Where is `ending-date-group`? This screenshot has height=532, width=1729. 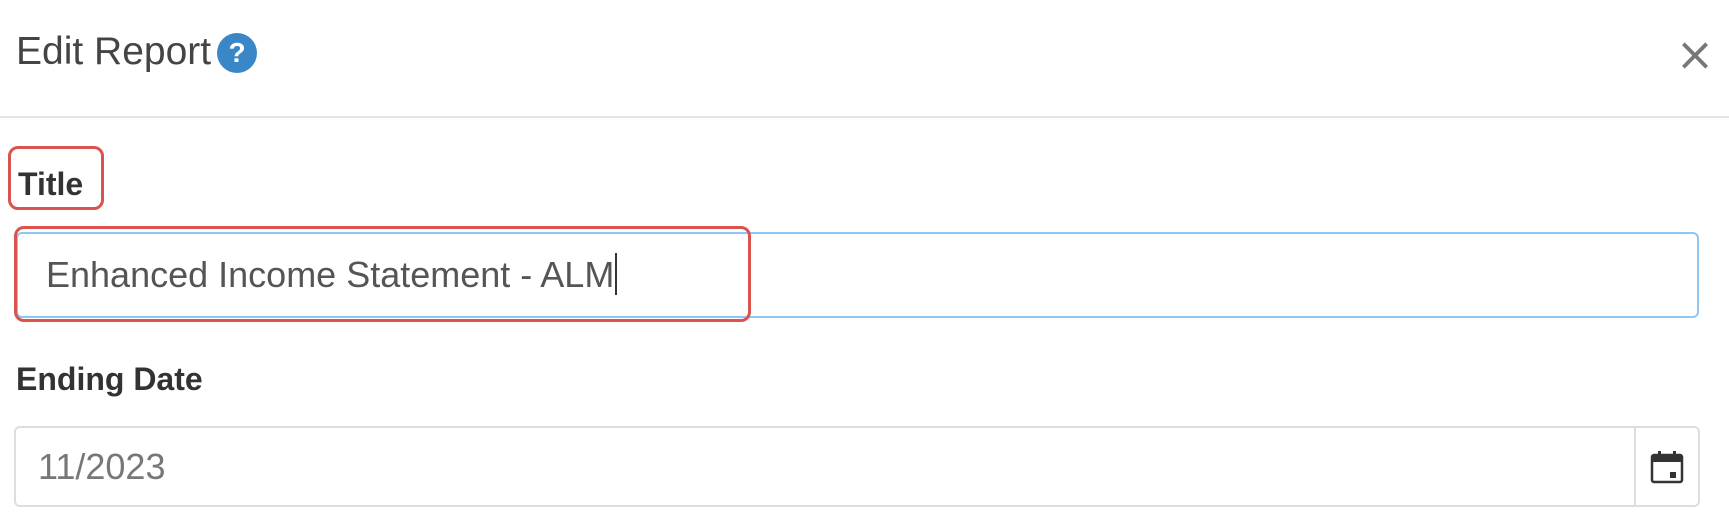 ending-date-group is located at coordinates (857, 466).